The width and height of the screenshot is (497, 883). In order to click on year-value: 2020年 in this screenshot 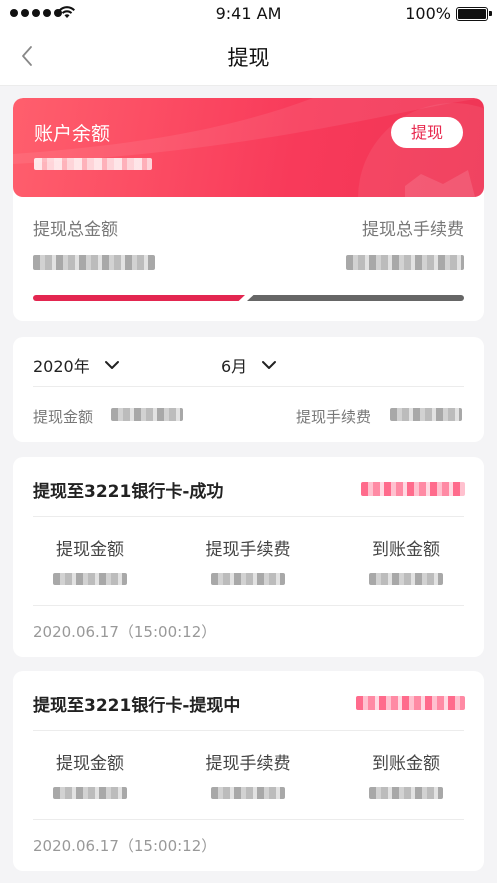, I will do `click(61, 366)`.